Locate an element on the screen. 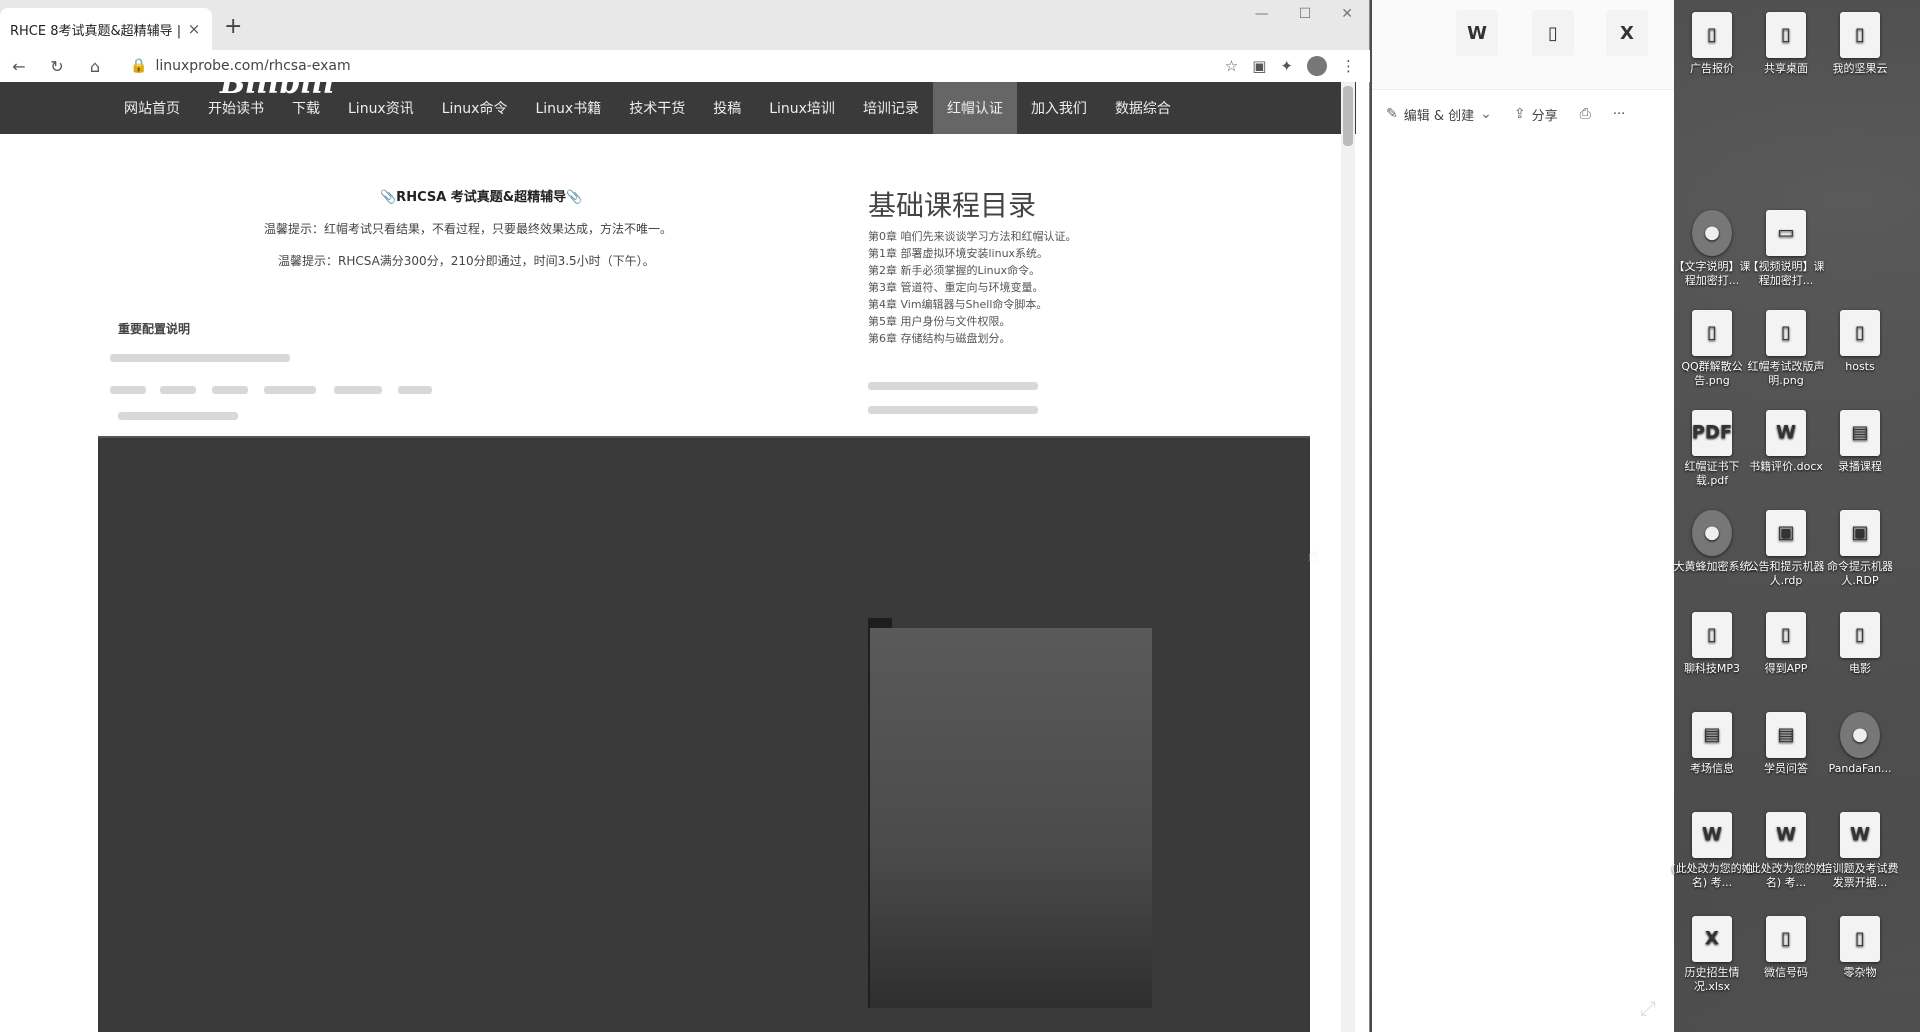  toc-item: 第5章 用户身份与文件权限。 is located at coordinates (972, 321).